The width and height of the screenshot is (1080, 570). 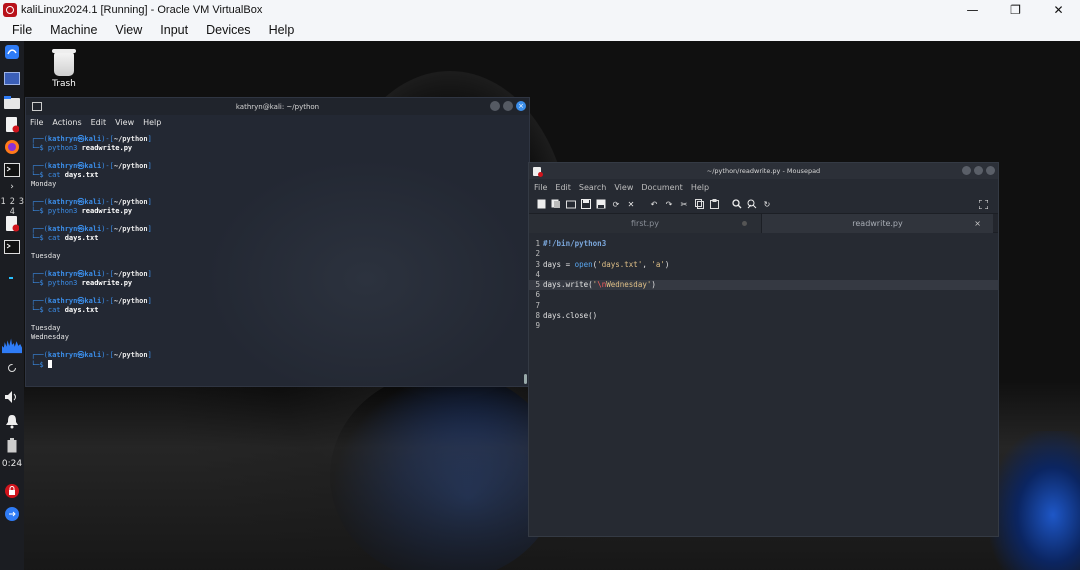 What do you see at coordinates (1035, 500) in the screenshot?
I see `wallpaper-shape` at bounding box center [1035, 500].